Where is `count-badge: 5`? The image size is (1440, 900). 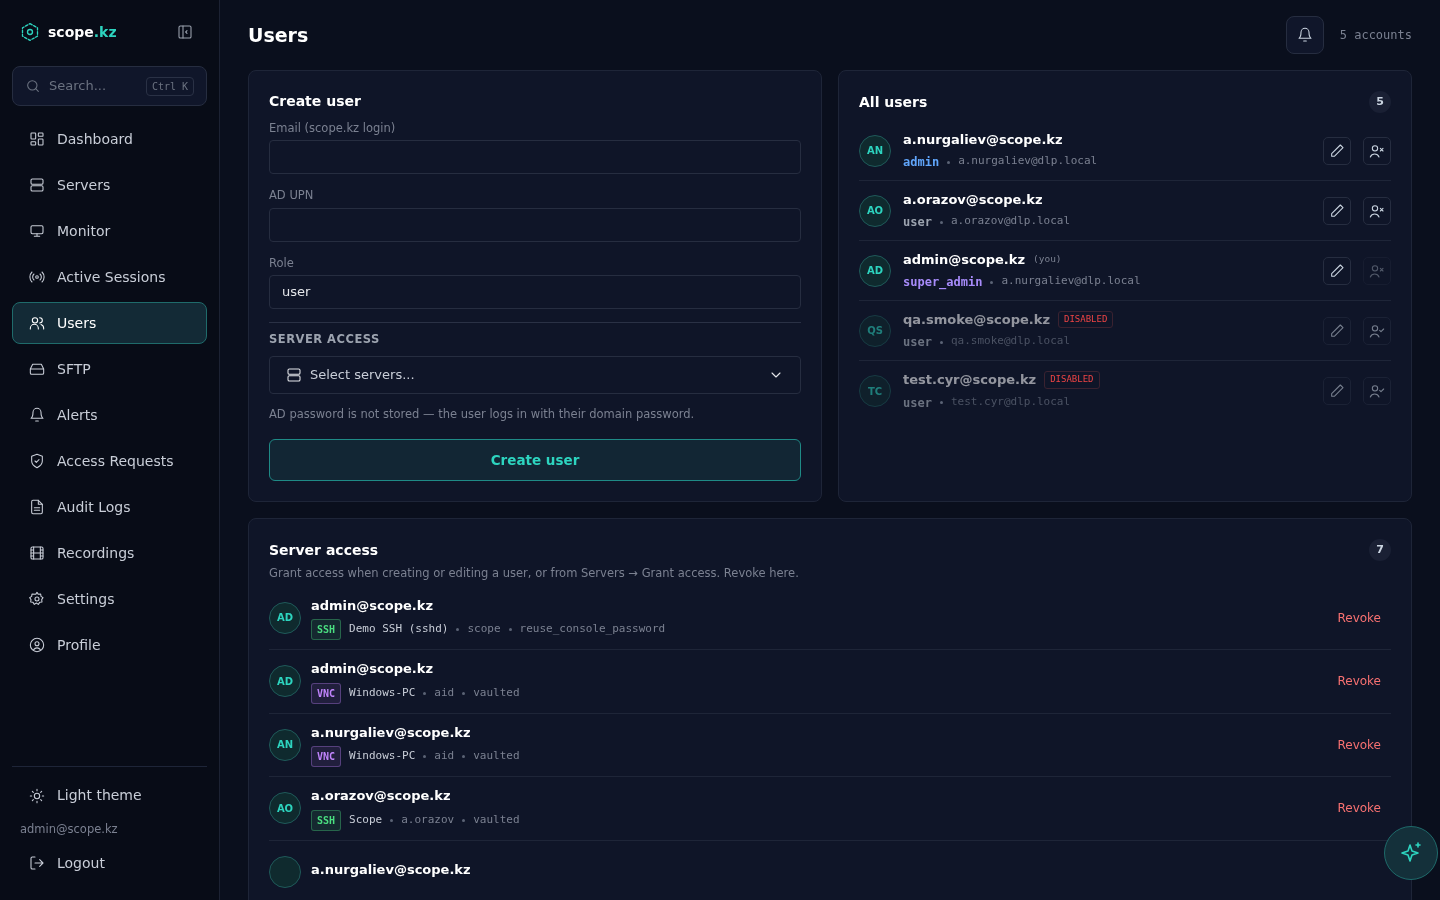 count-badge: 5 is located at coordinates (1380, 102).